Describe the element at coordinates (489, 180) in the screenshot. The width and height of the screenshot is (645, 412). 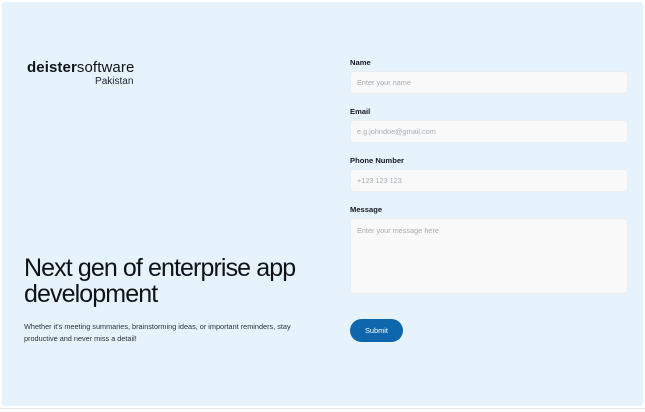
I see `phone-input` at that location.